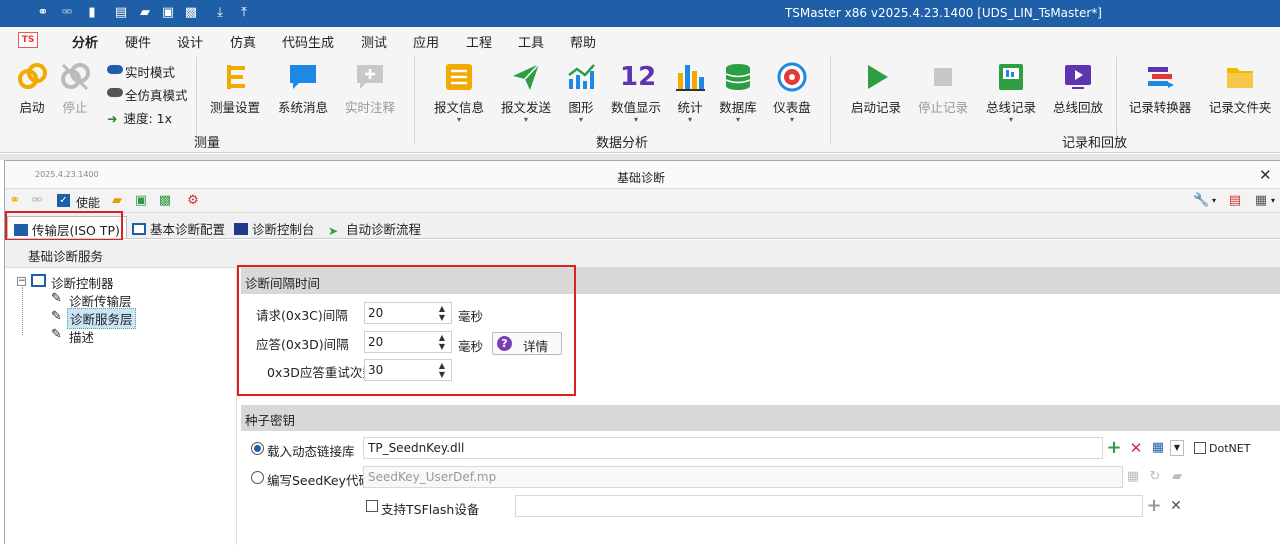  Describe the element at coordinates (943, 88) in the screenshot. I see `stop-recording-button: 停止记录` at that location.